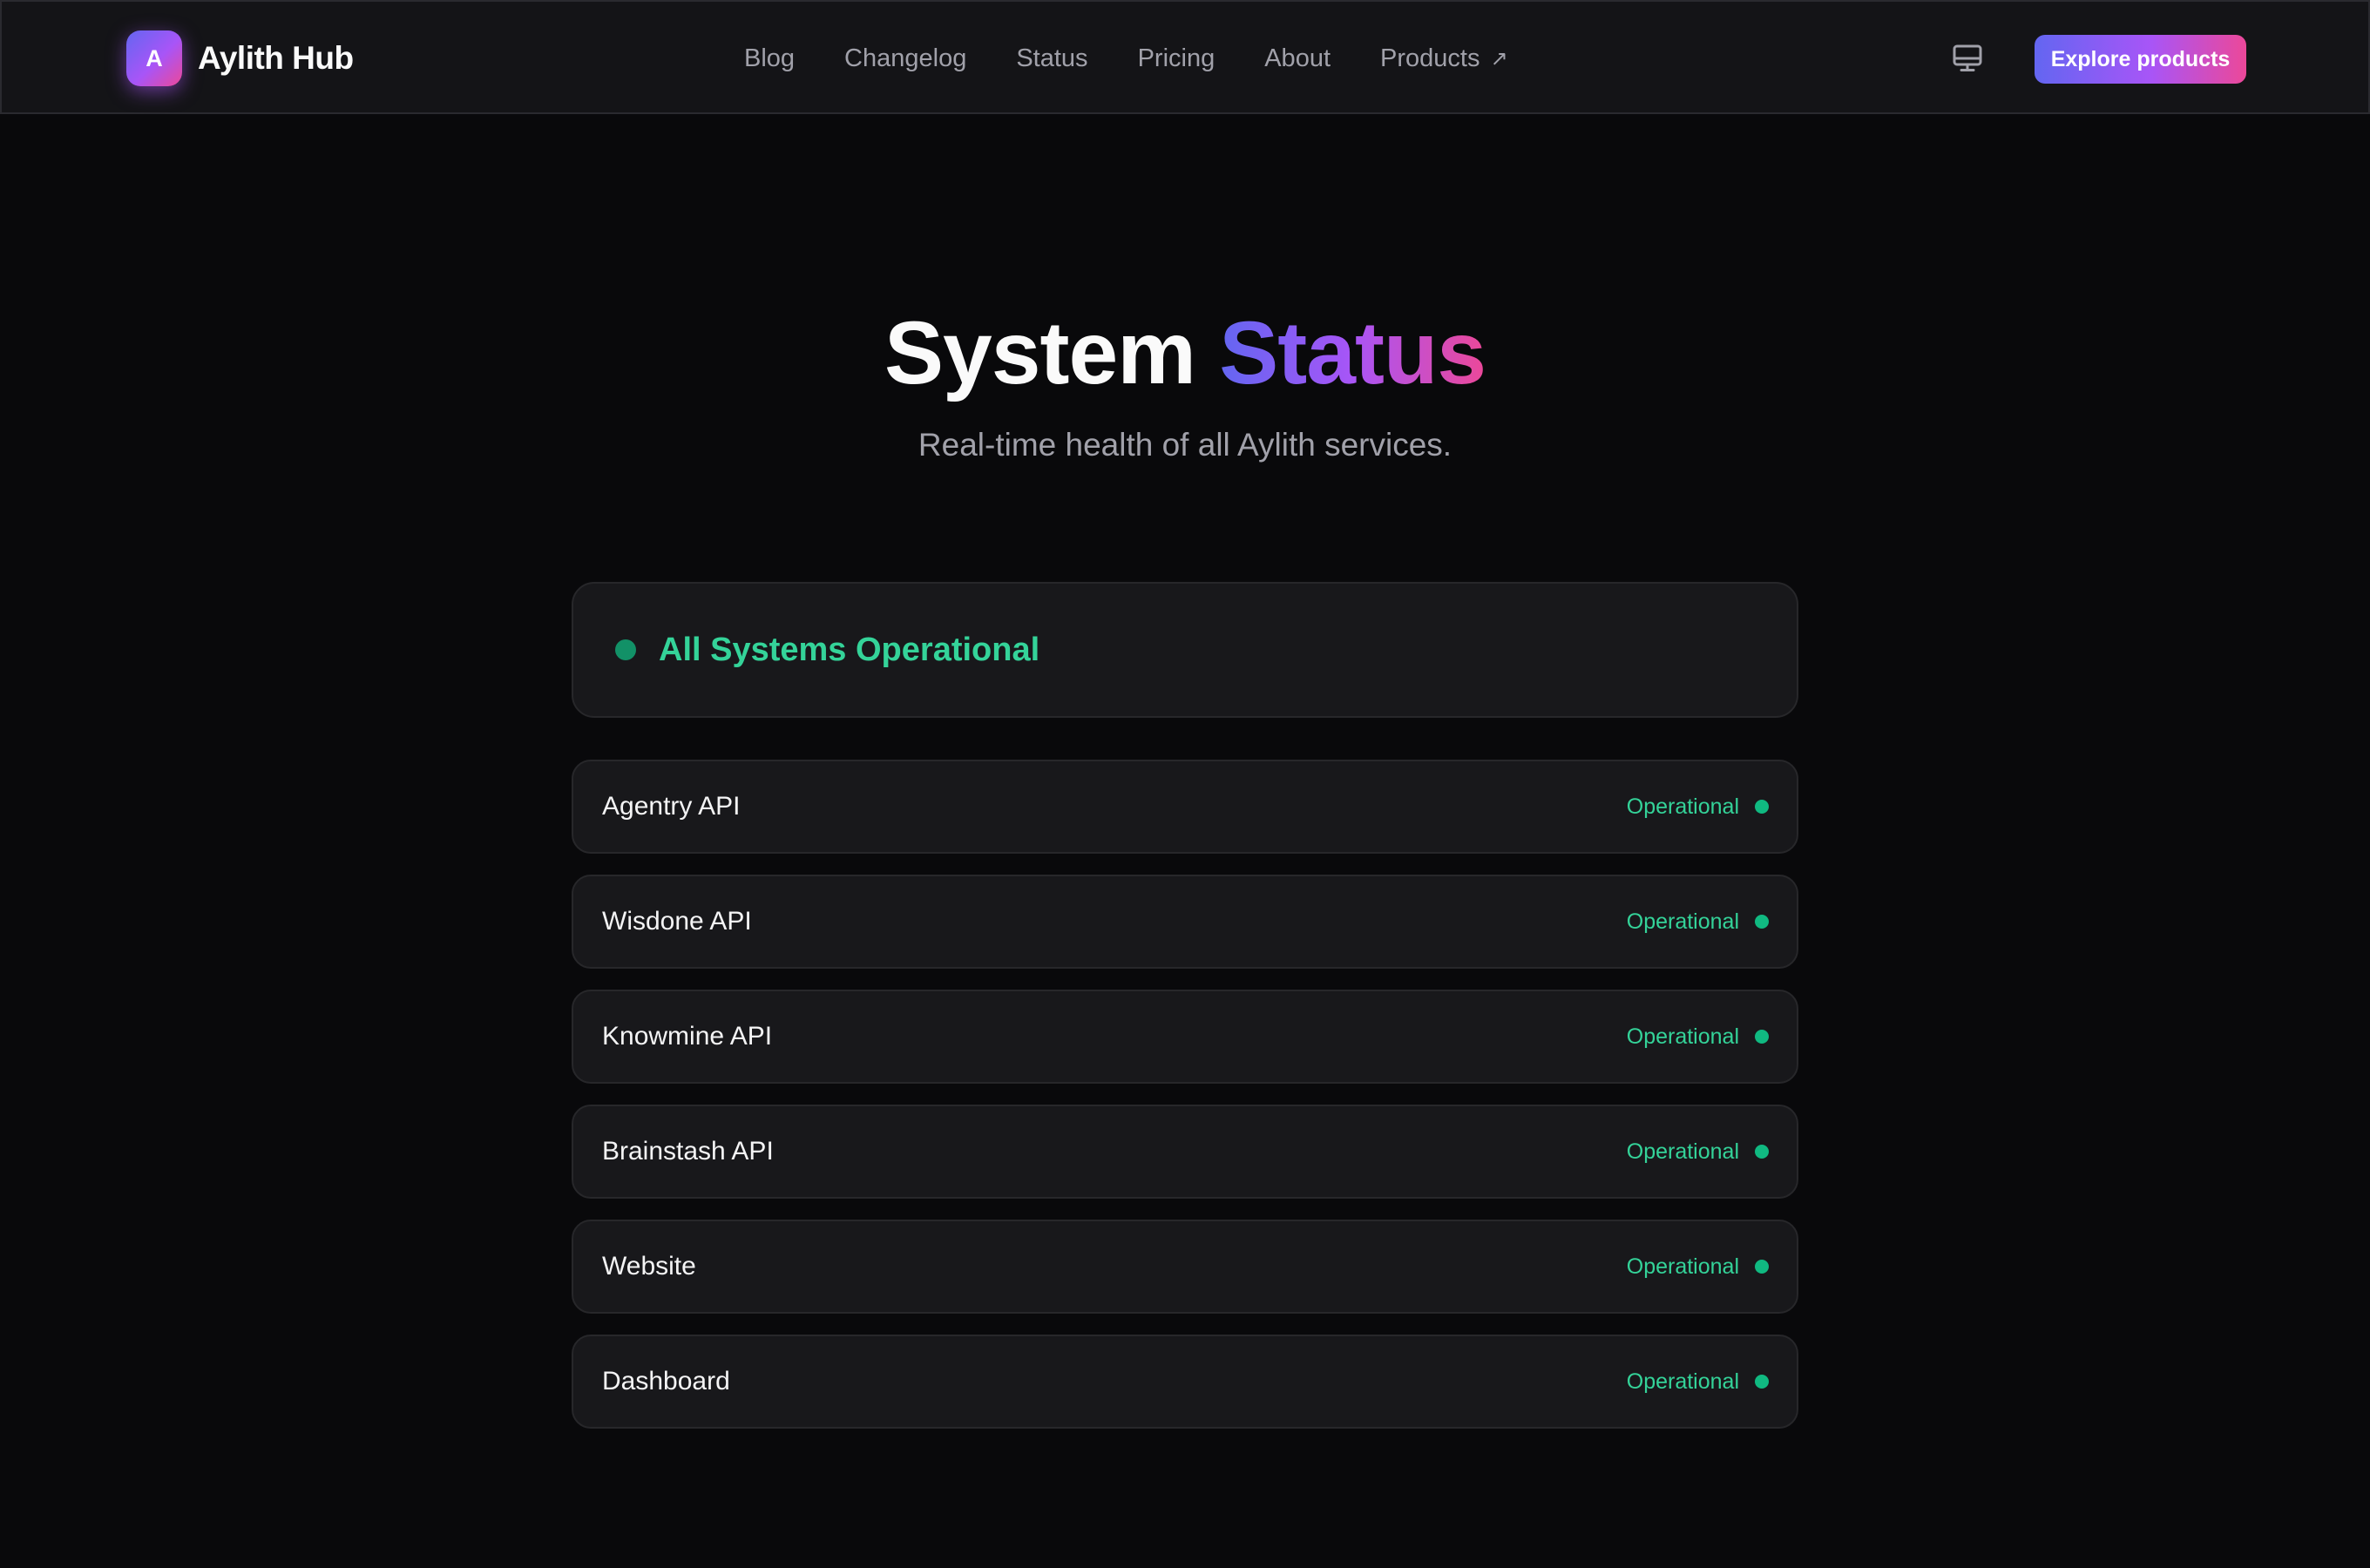 Image resolution: width=2370 pixels, height=1568 pixels. What do you see at coordinates (1185, 922) in the screenshot?
I see `service-row-wisdone-api: Wisdone API Operational` at bounding box center [1185, 922].